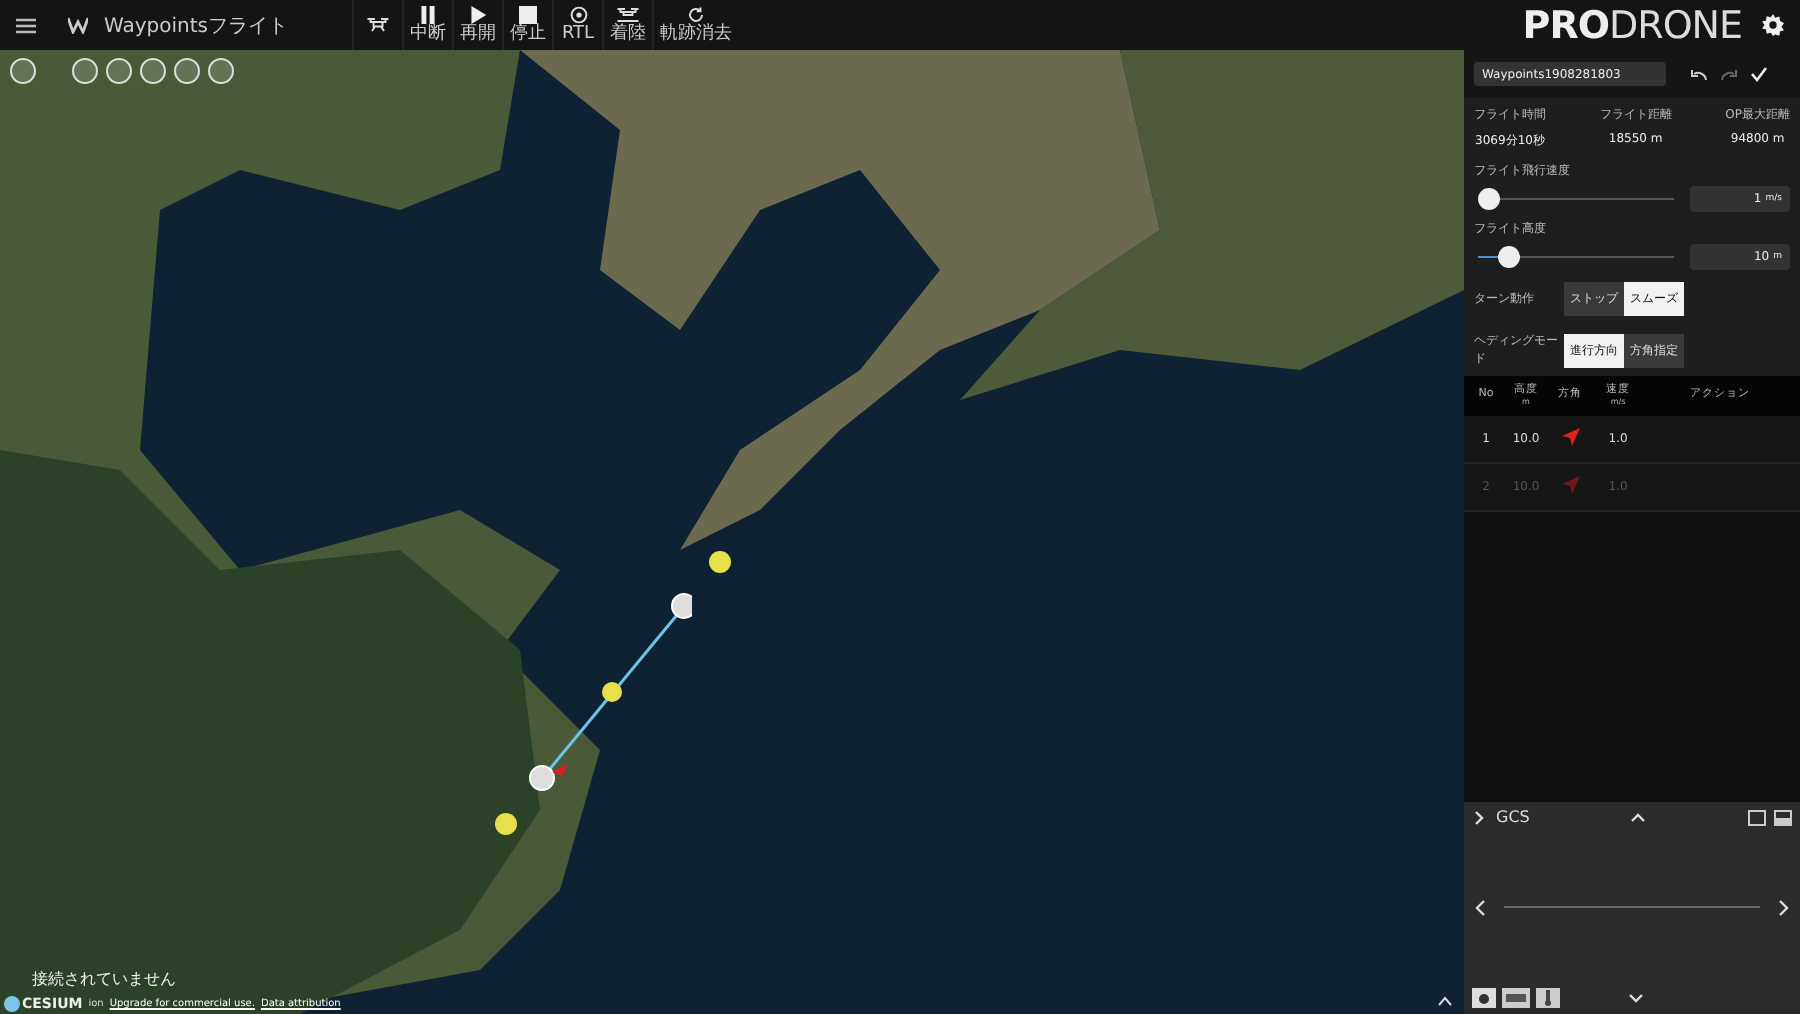  What do you see at coordinates (628, 15) in the screenshot?
I see `drone-landing-icon` at bounding box center [628, 15].